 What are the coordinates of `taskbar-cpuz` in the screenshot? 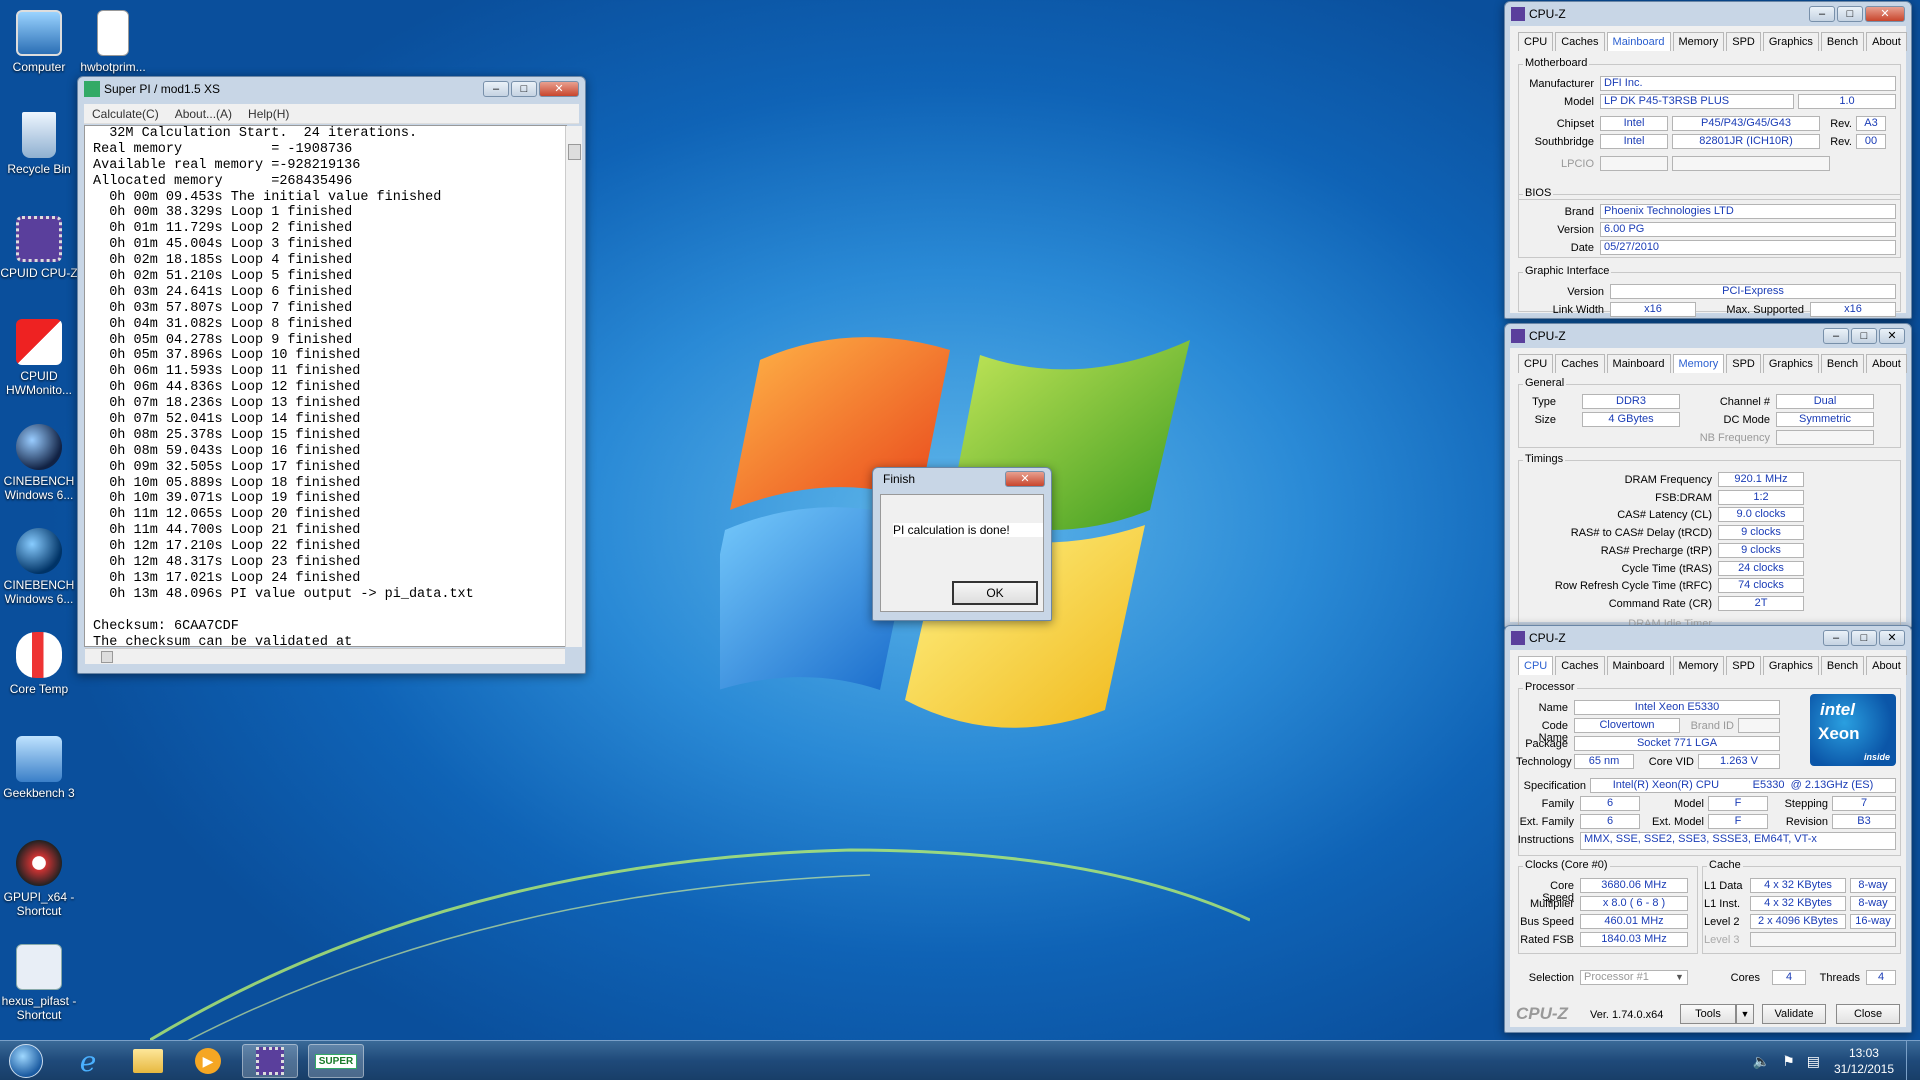 It's located at (270, 1061).